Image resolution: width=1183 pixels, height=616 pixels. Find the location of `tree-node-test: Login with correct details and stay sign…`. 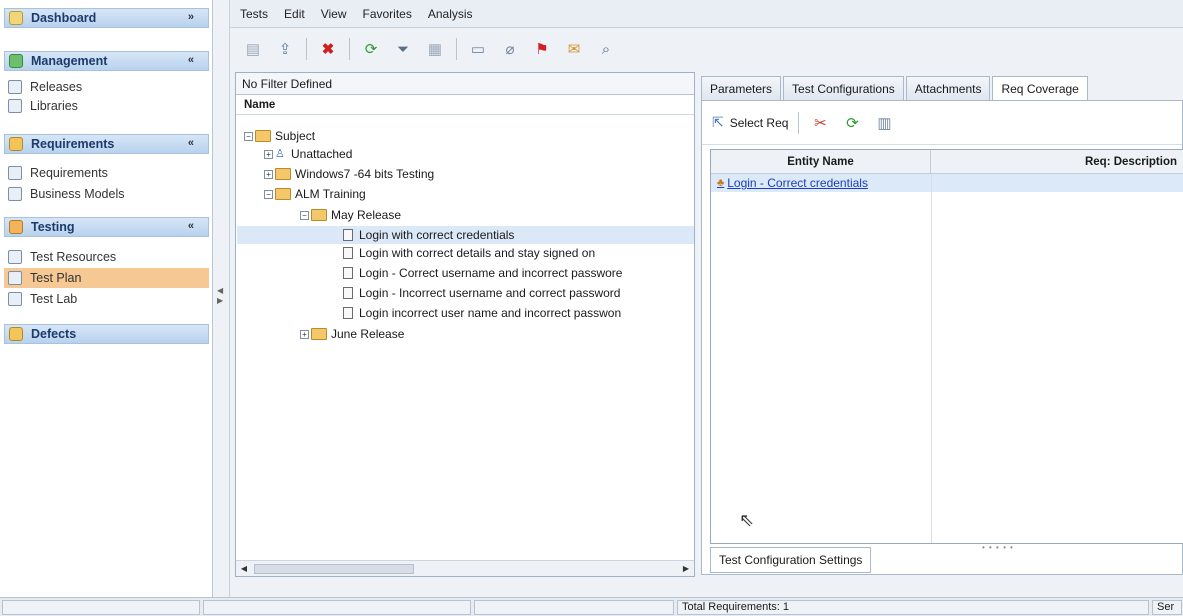

tree-node-test: Login with correct details and stay sign… is located at coordinates (469, 253).